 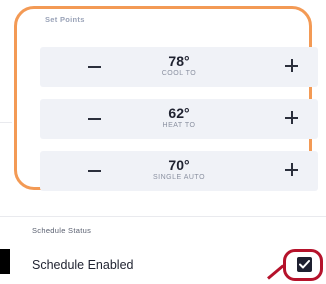 I want to click on schedule-enabled-label: Schedule Enabled, so click(x=83, y=265).